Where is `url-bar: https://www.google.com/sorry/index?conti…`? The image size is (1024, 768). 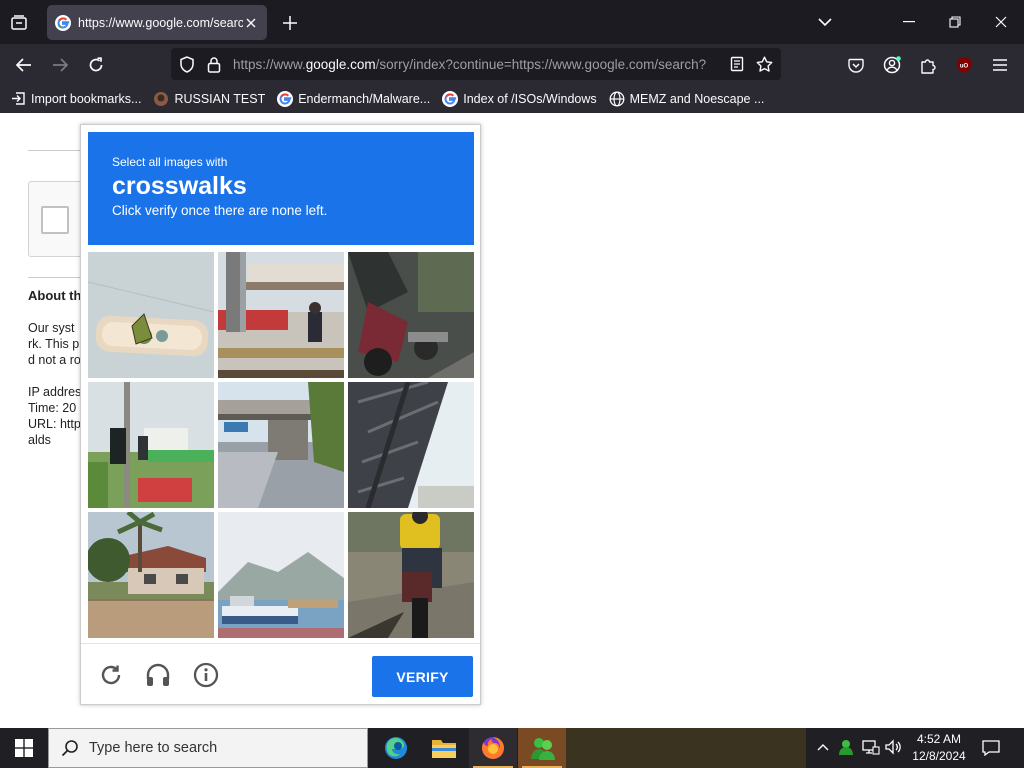 url-bar: https://www.google.com/sorry/index?conti… is located at coordinates (476, 64).